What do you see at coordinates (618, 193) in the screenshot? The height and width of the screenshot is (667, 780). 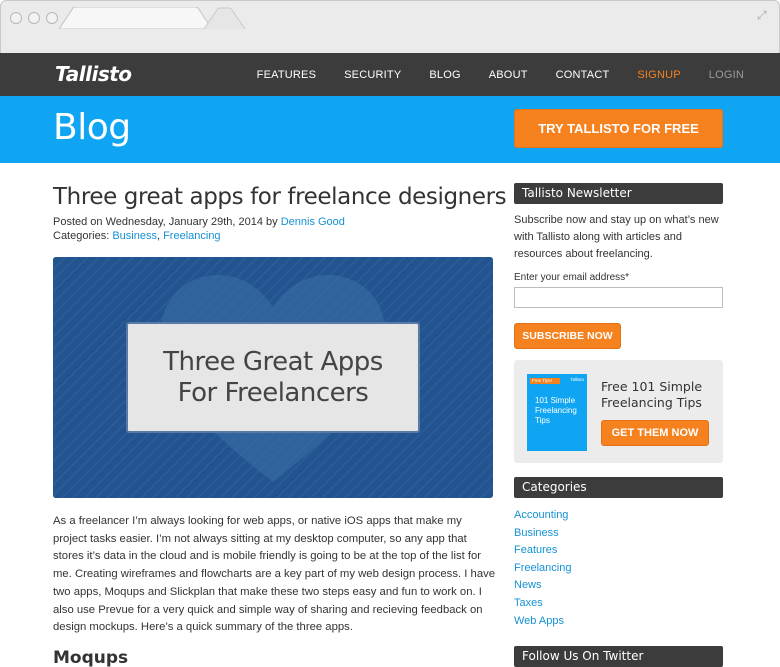 I see `newsletter-heading: Tallisto Newsletter` at bounding box center [618, 193].